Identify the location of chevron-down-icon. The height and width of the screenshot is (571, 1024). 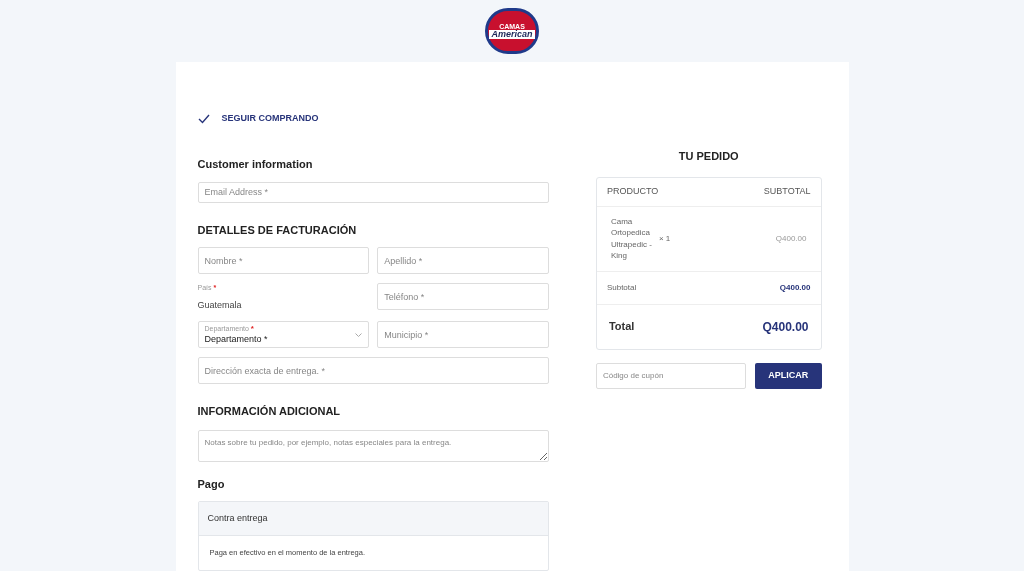
(359, 334).